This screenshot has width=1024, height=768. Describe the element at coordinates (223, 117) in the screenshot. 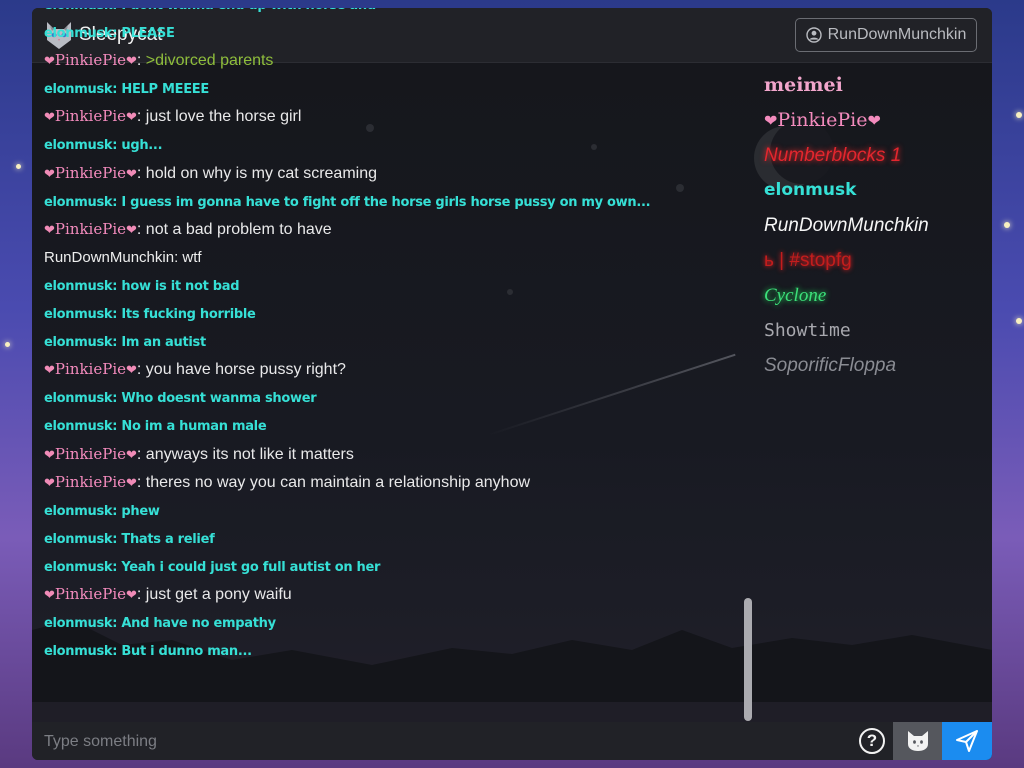

I see `message-text: just love the horse girl` at that location.